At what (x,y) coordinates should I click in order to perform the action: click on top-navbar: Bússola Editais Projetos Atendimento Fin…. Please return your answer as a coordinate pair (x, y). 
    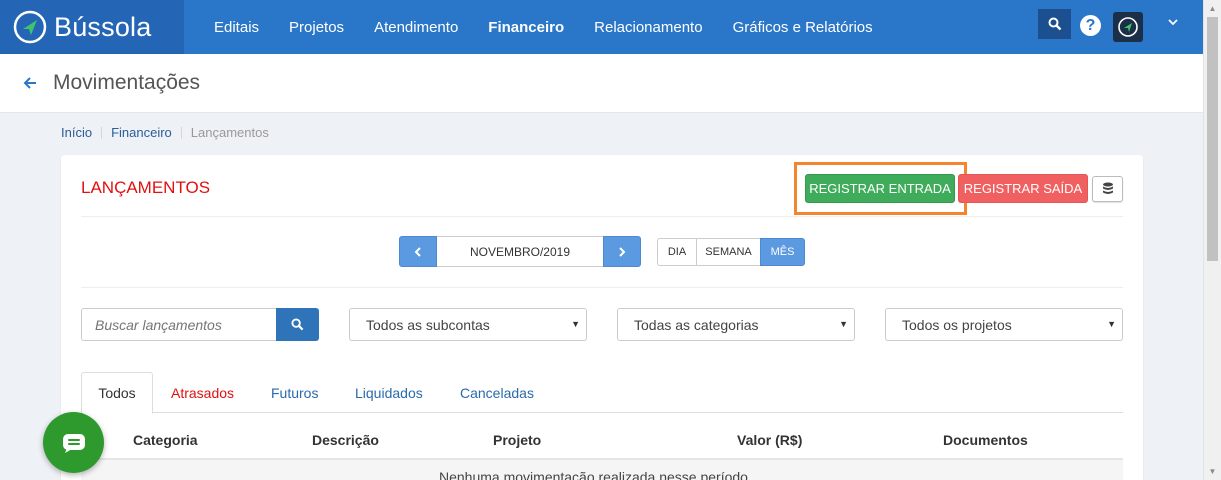
    Looking at the image, I should click on (601, 27).